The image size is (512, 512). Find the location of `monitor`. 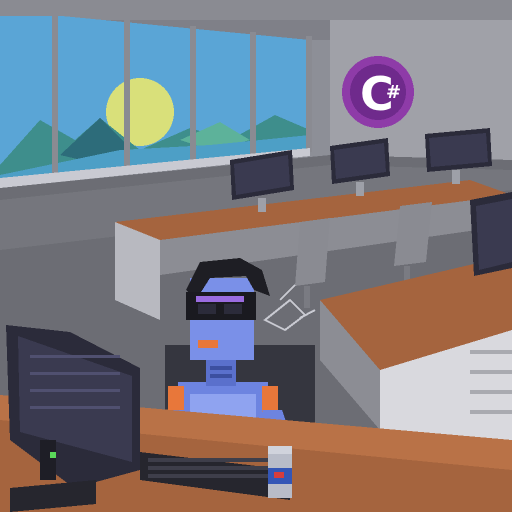

monitor is located at coordinates (491, 234).